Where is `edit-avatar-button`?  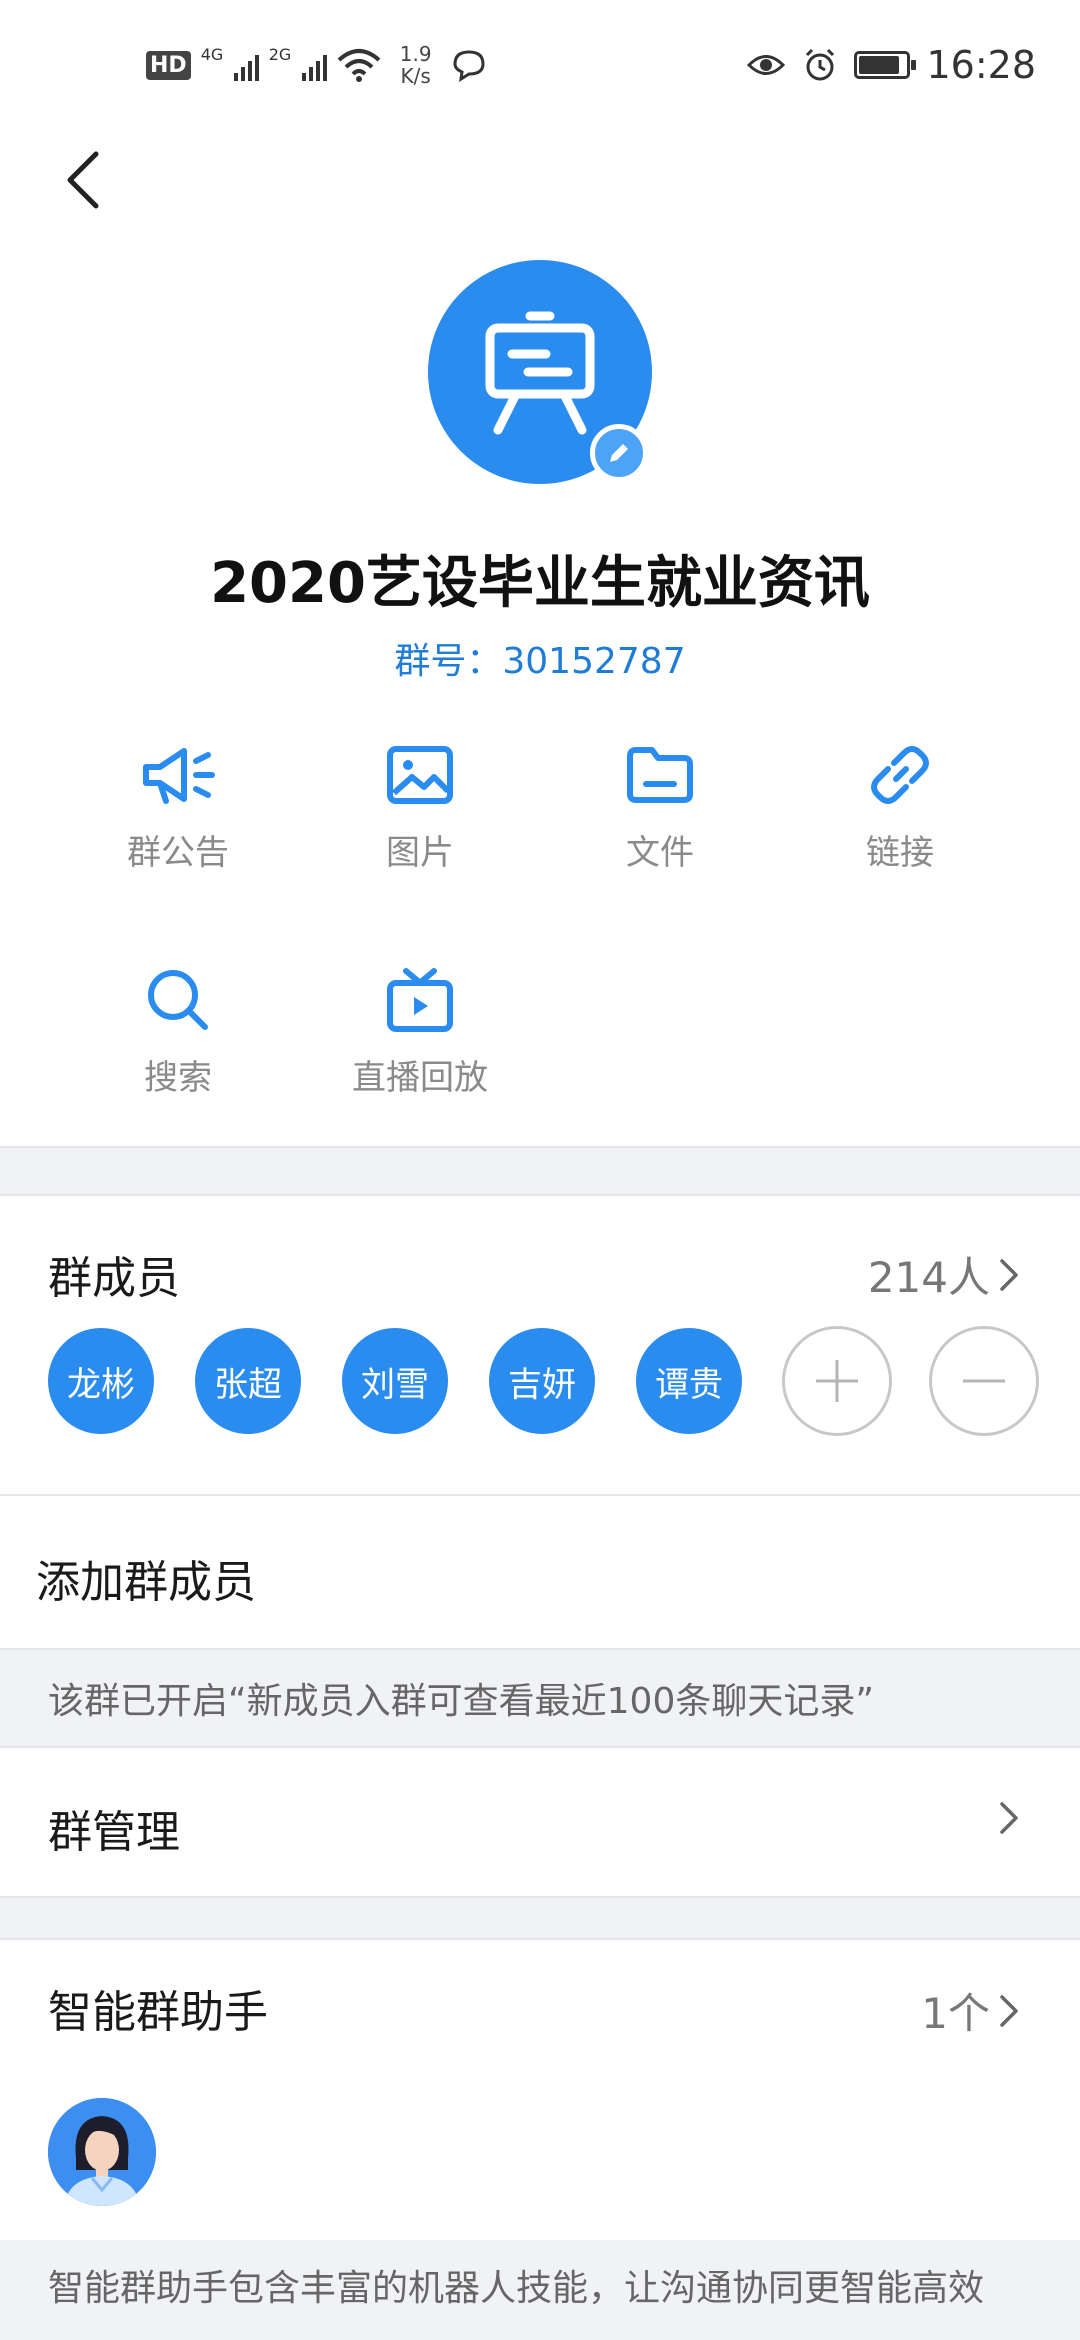
edit-avatar-button is located at coordinates (619, 453).